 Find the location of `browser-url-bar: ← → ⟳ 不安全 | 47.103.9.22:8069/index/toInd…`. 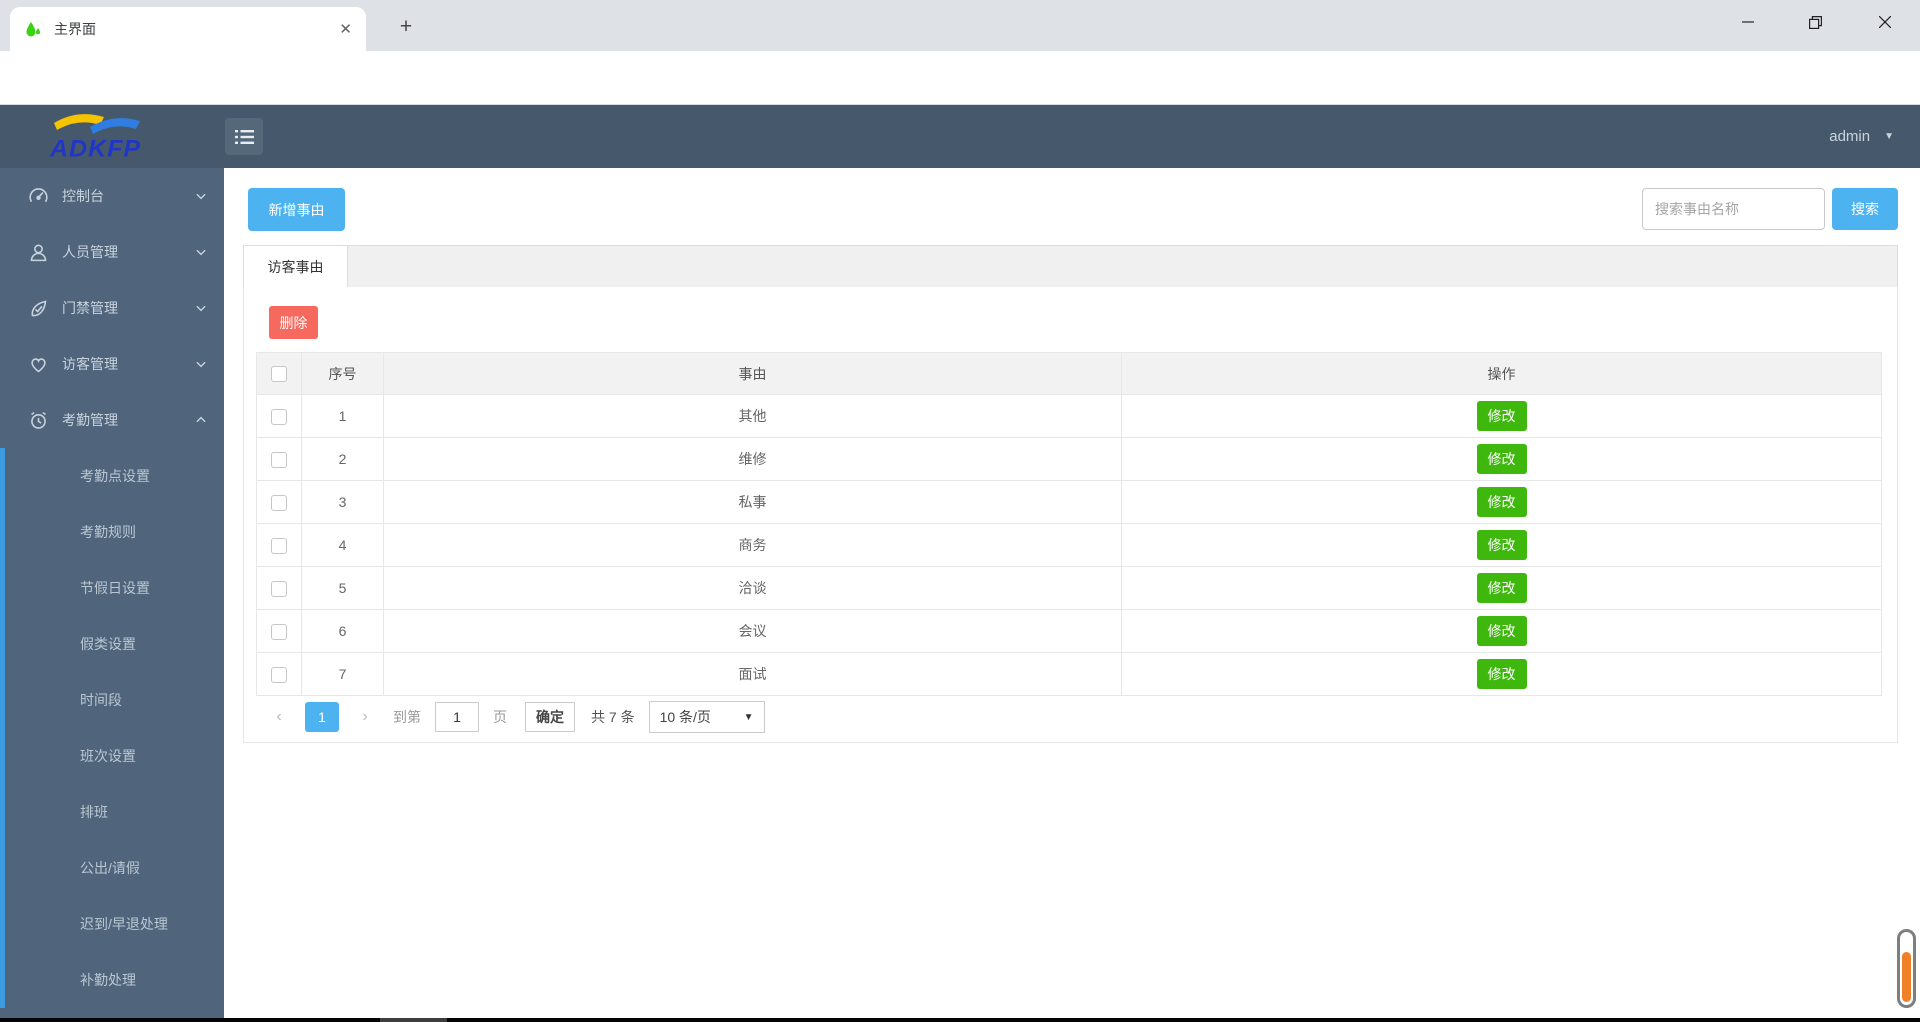

browser-url-bar: ← → ⟳ 不安全 | 47.103.9.22:8069/index/toInd… is located at coordinates (960, 99).